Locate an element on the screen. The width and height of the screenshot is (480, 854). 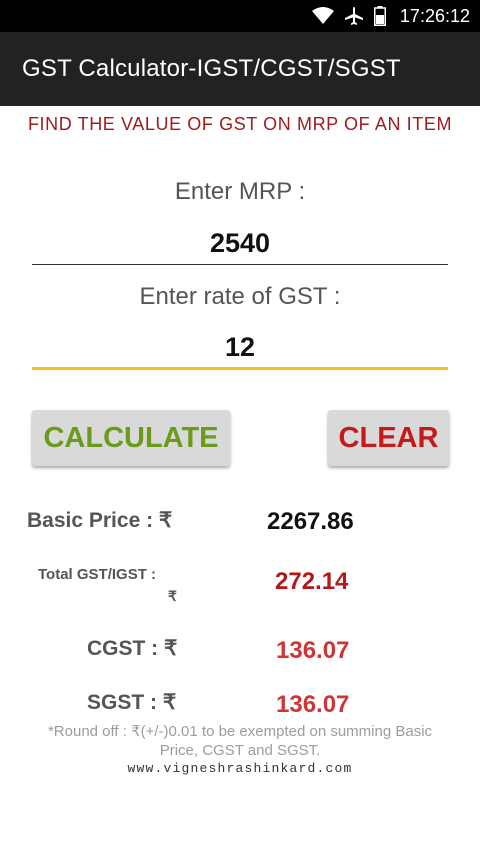
mrp-input-underline is located at coordinates (240, 264).